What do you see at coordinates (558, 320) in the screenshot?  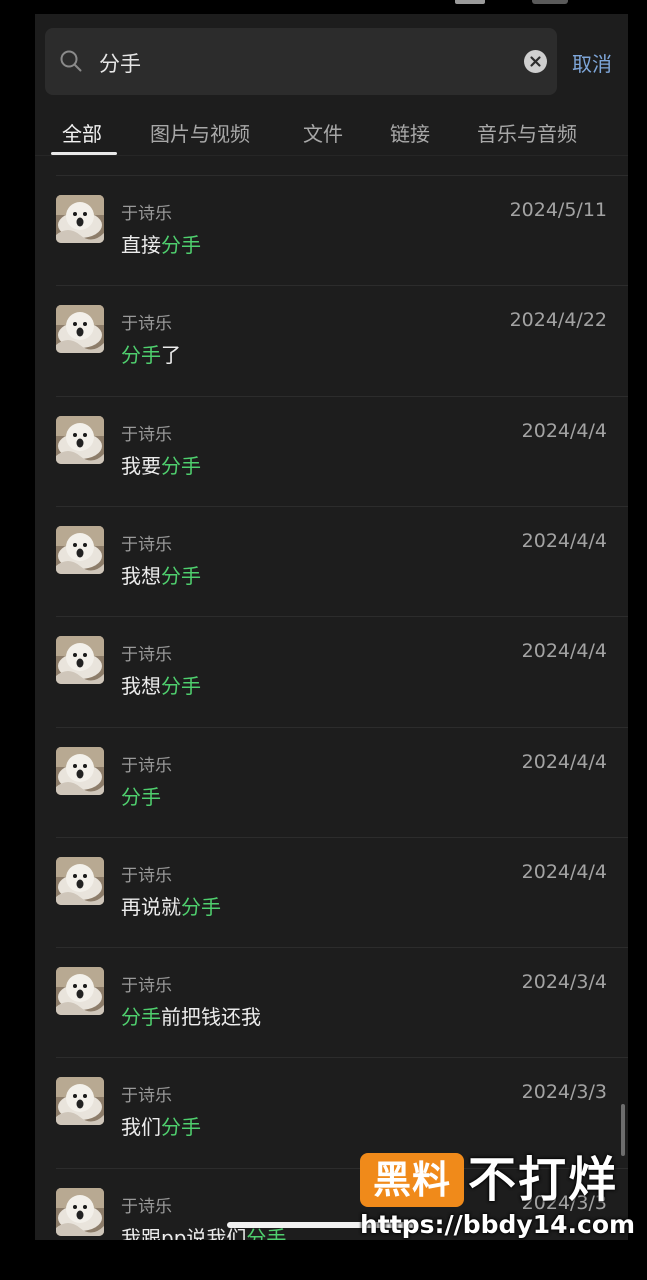 I see `message-date: 2024/4/22` at bounding box center [558, 320].